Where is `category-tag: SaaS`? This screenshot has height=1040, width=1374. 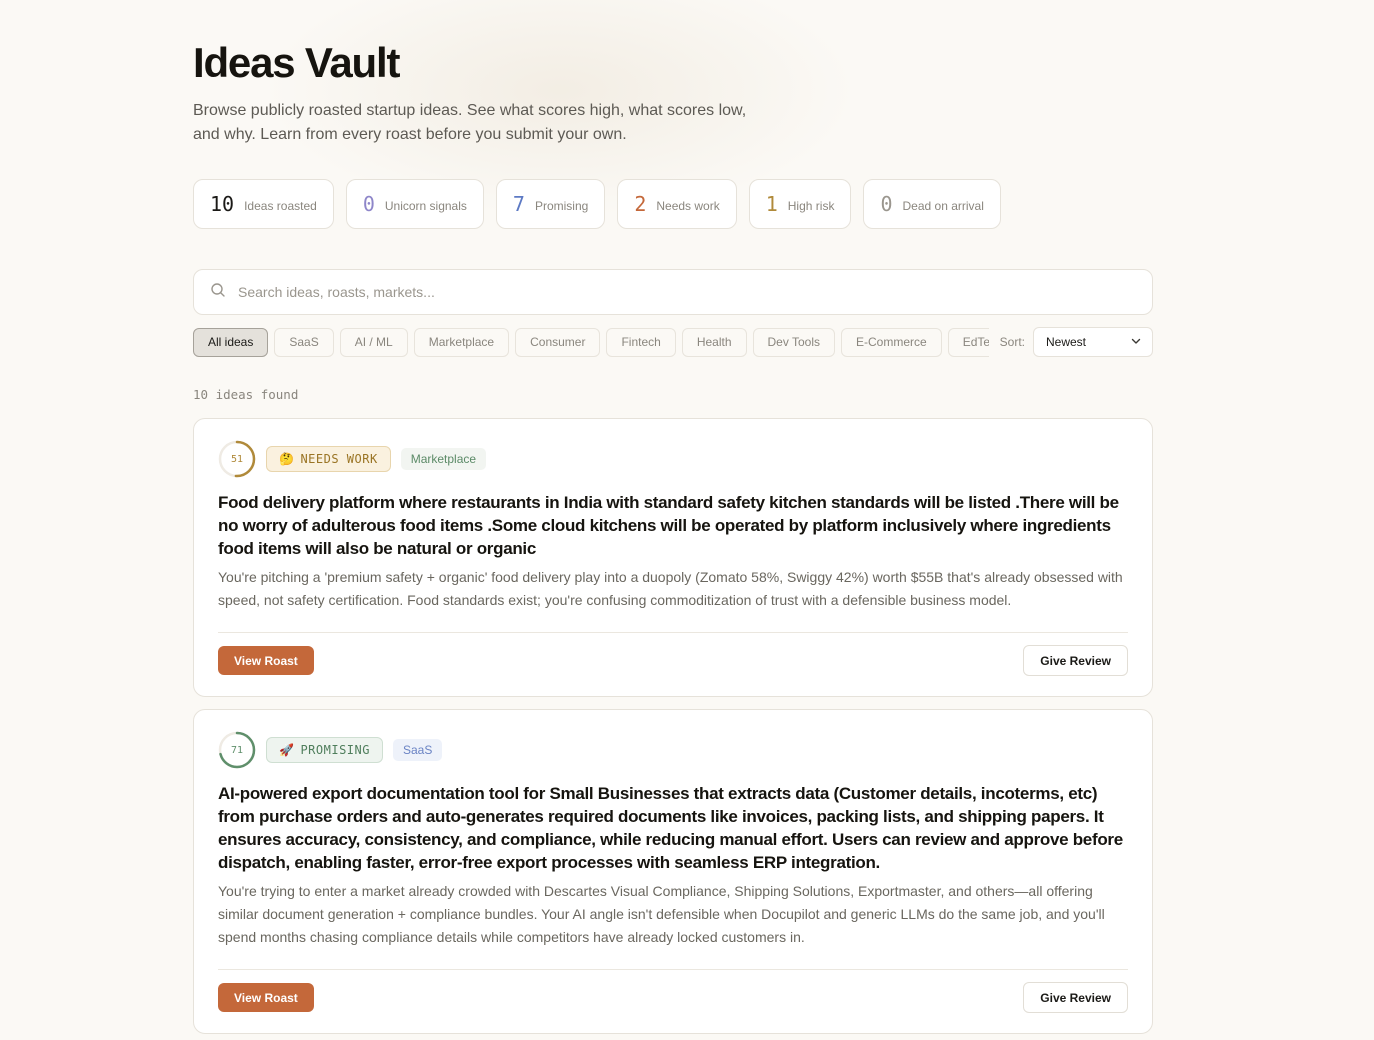
category-tag: SaaS is located at coordinates (417, 750).